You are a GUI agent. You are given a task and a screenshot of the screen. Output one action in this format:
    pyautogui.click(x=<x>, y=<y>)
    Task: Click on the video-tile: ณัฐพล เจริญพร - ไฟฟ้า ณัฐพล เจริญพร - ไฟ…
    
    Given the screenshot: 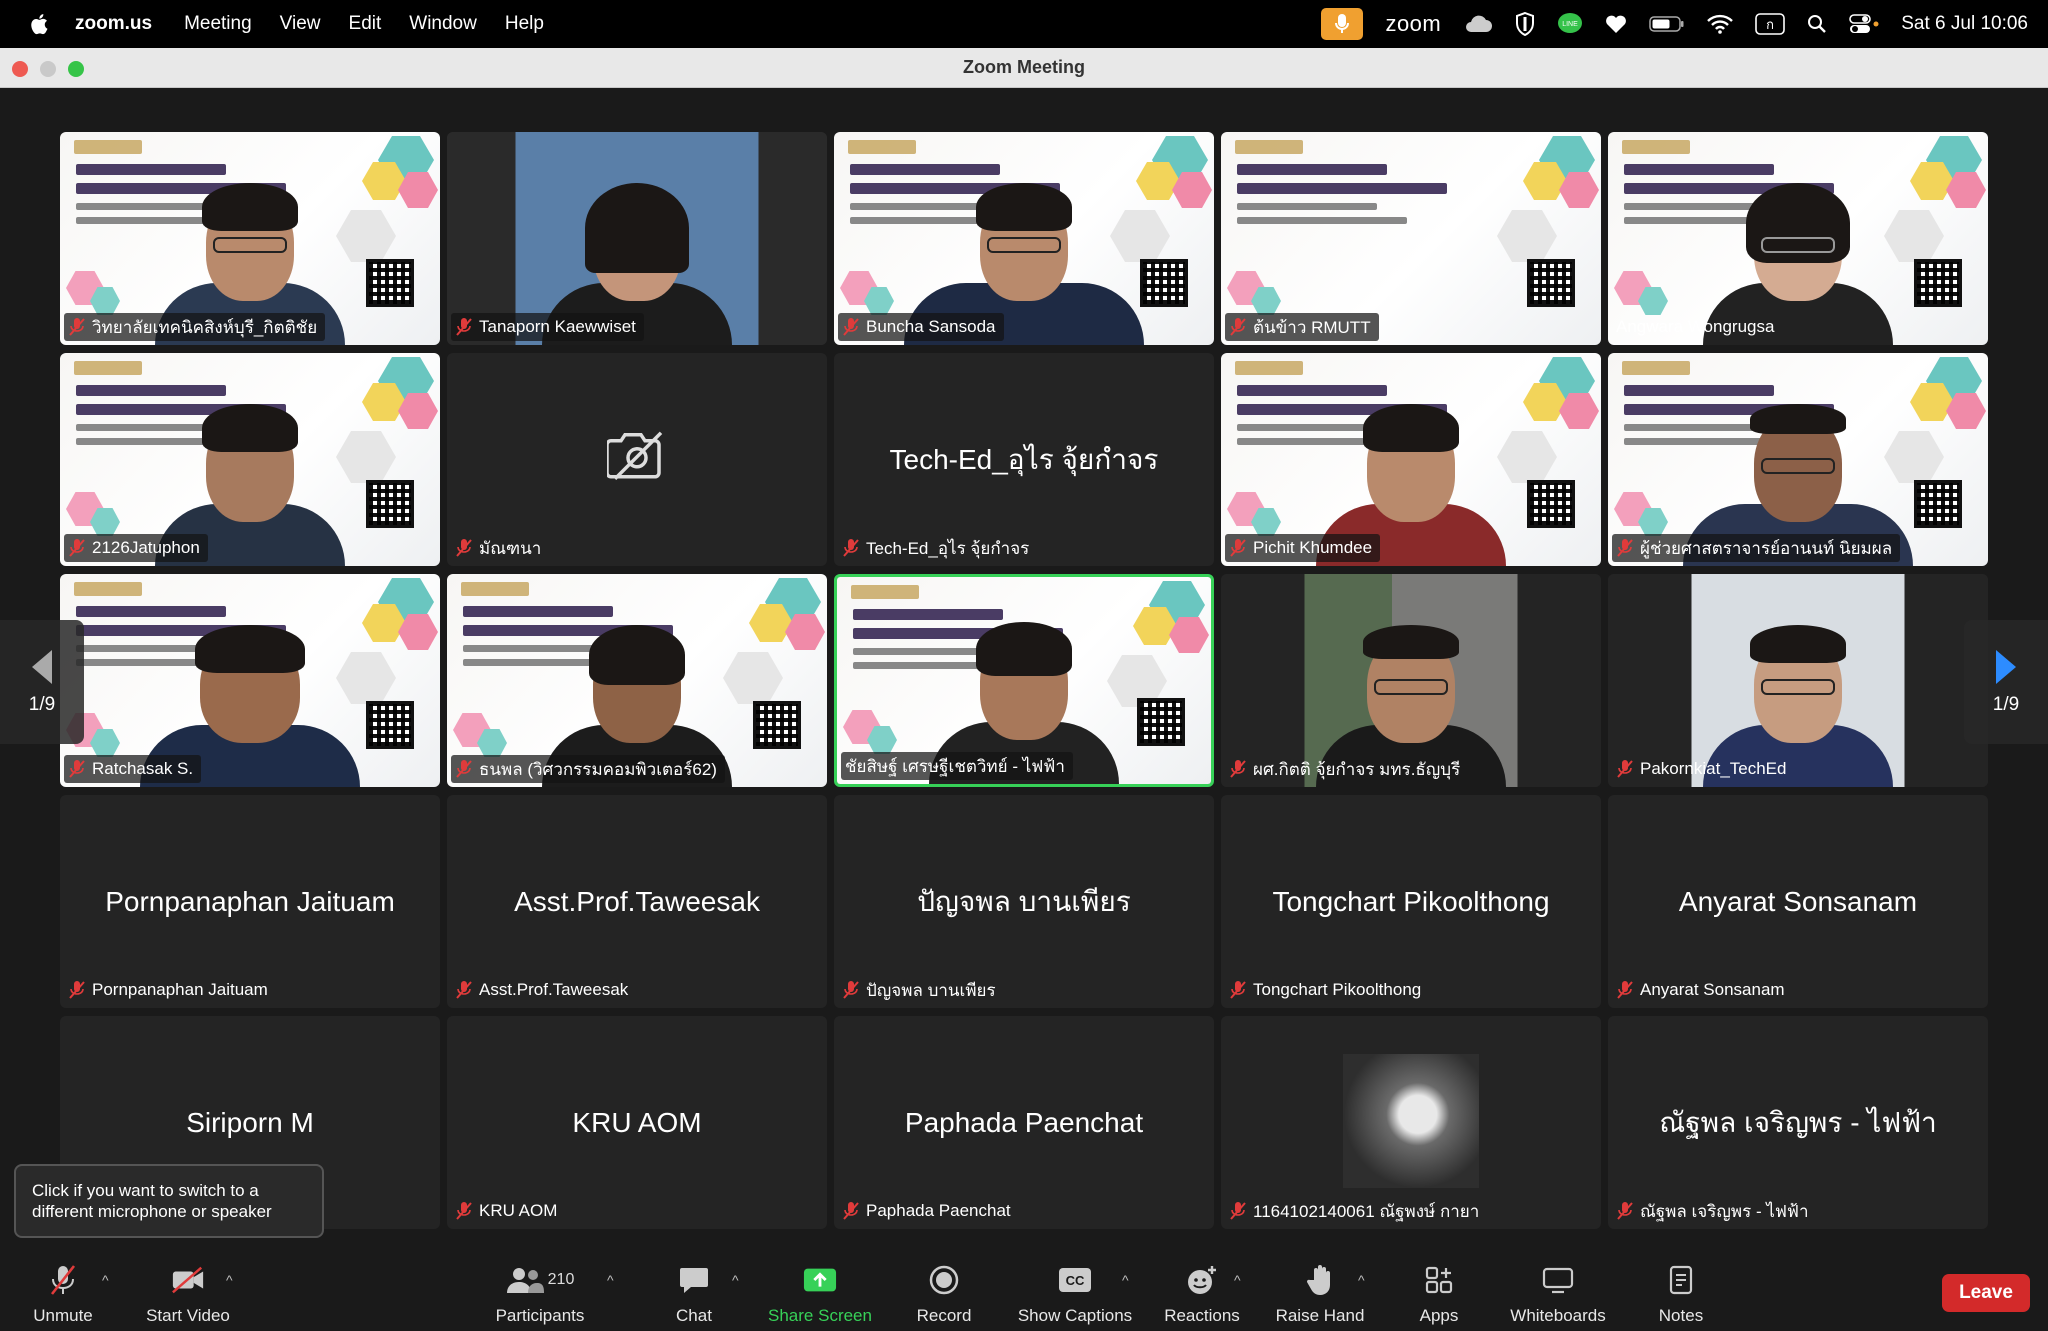 What is the action you would take?
    pyautogui.click(x=1798, y=1122)
    